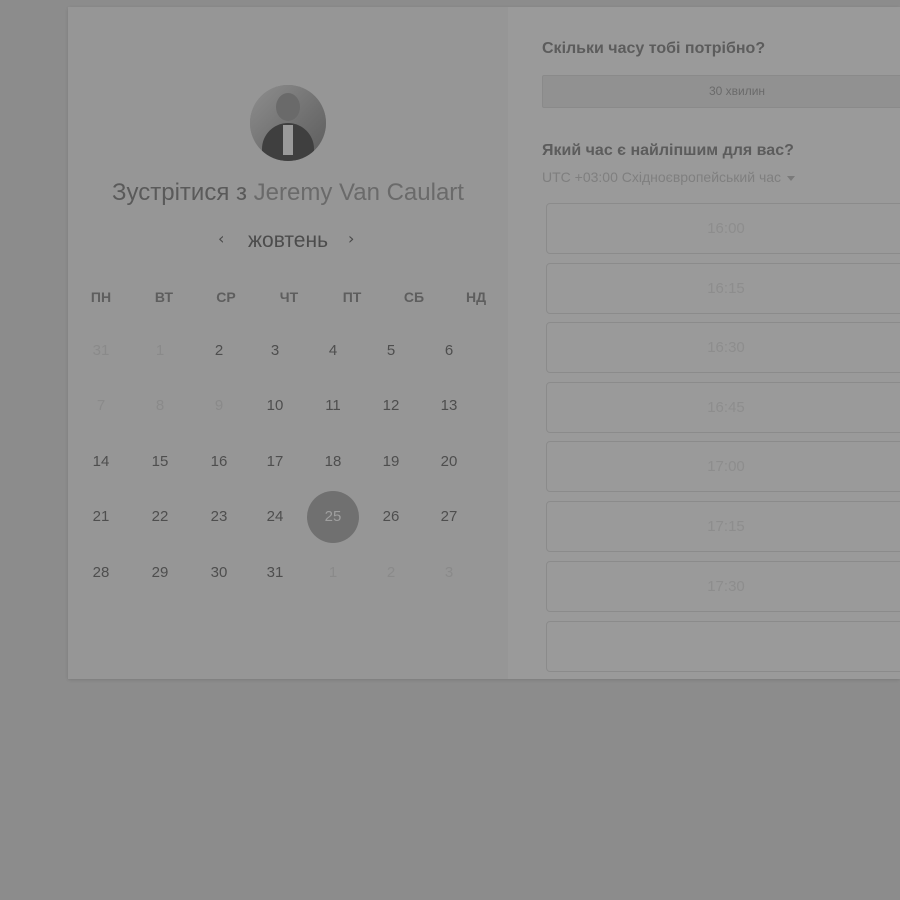 The width and height of the screenshot is (900, 900). I want to click on time-question: Який час є найліпшим для вас?, so click(668, 150).